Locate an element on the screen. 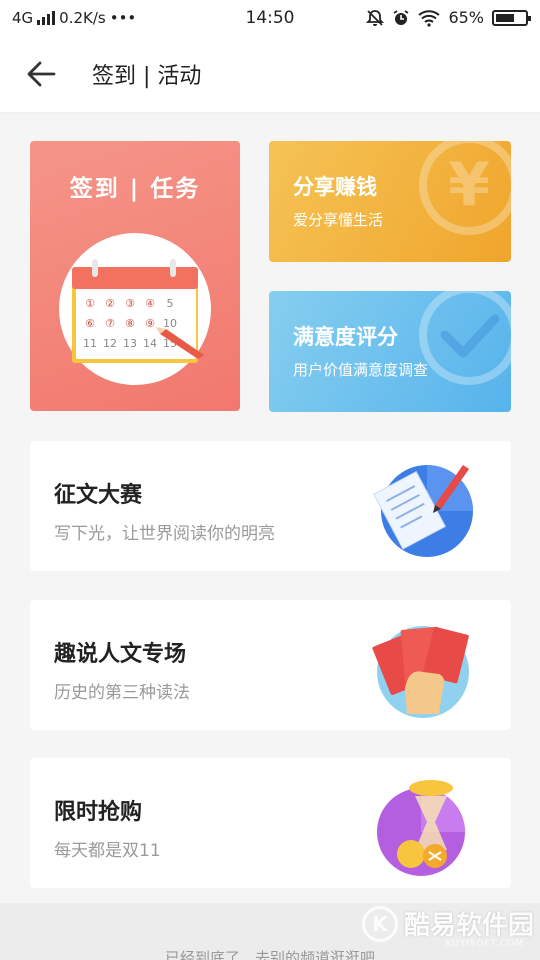  share-earn-card: ¥ 分享赚钱 爱分享懂生活 is located at coordinates (390, 201).